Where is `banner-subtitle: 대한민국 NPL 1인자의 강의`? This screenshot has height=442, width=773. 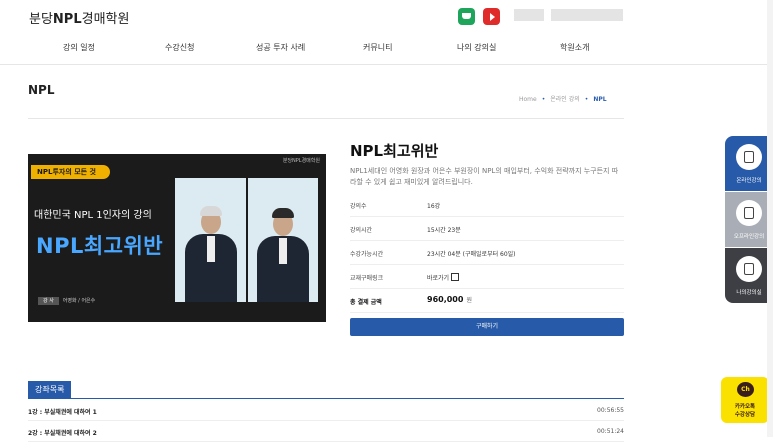
banner-subtitle: 대한민국 NPL 1인자의 강의 is located at coordinates (93, 215).